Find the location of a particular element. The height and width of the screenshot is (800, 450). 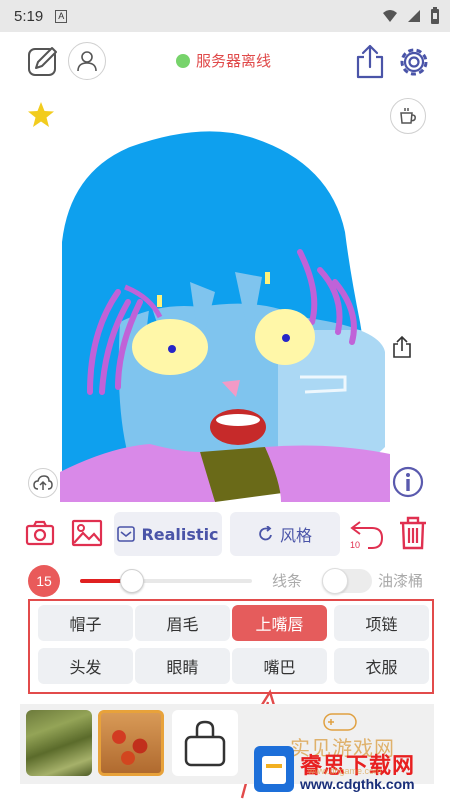

style-mode-button: Realistic is located at coordinates (168, 534).